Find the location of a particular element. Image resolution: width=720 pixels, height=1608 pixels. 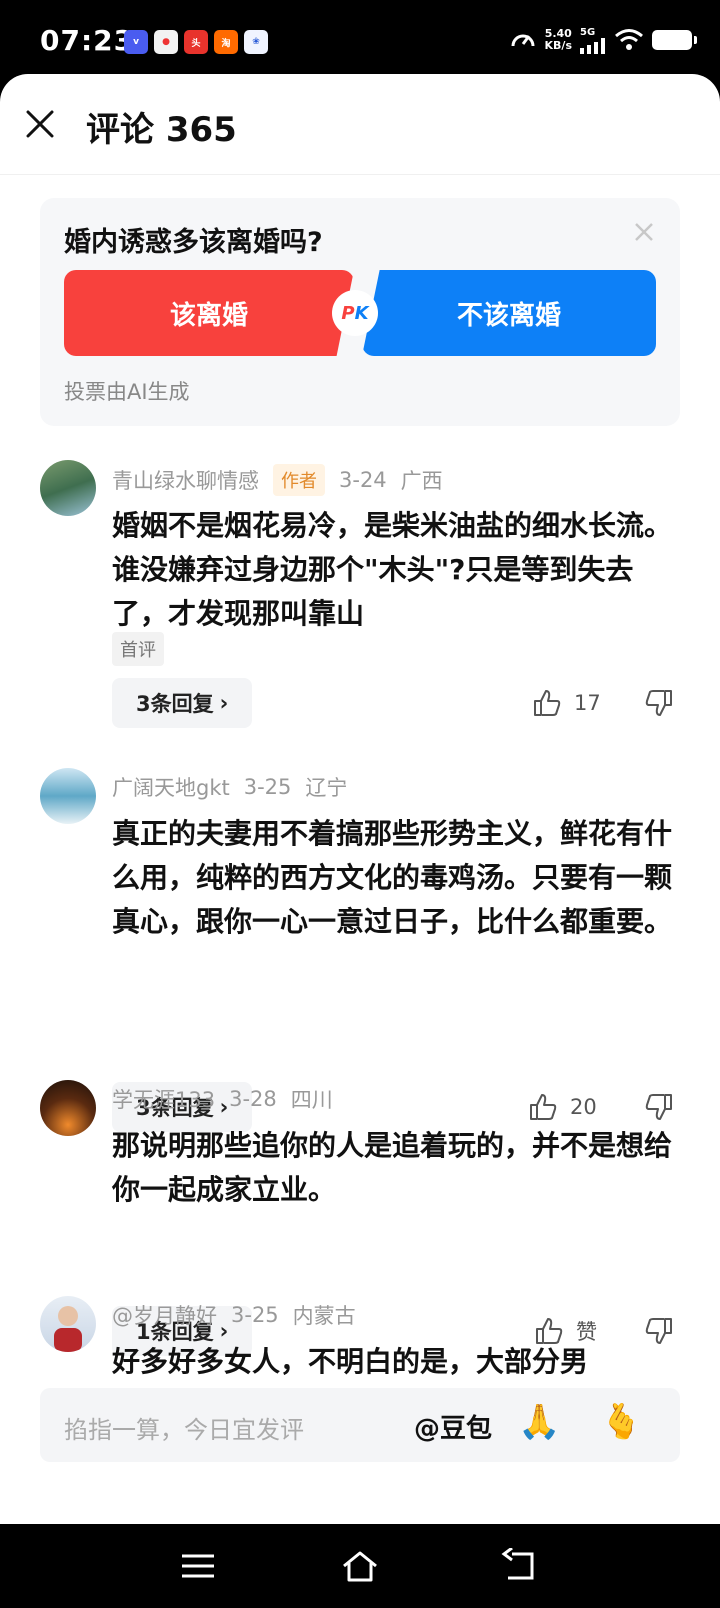

comment-meta: 学无涯133 3-28 四川 is located at coordinates (222, 1099).